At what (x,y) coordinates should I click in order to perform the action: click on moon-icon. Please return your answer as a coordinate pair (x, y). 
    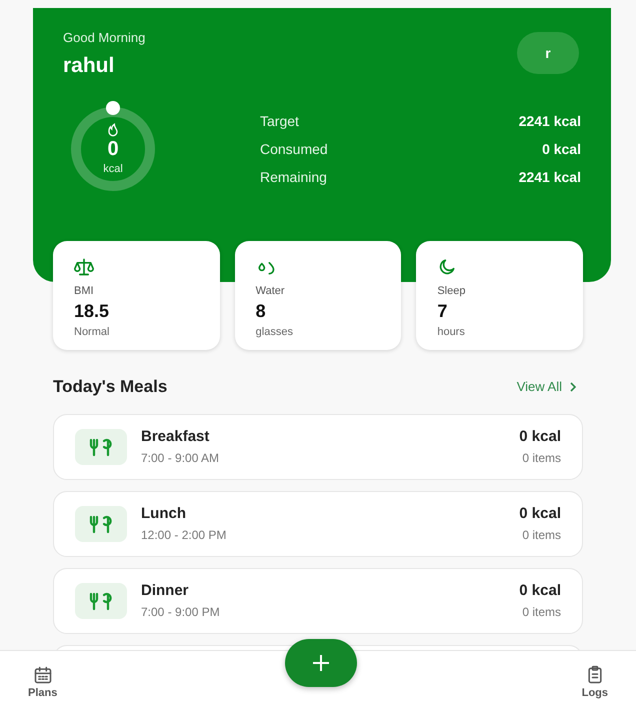
    Looking at the image, I should click on (447, 267).